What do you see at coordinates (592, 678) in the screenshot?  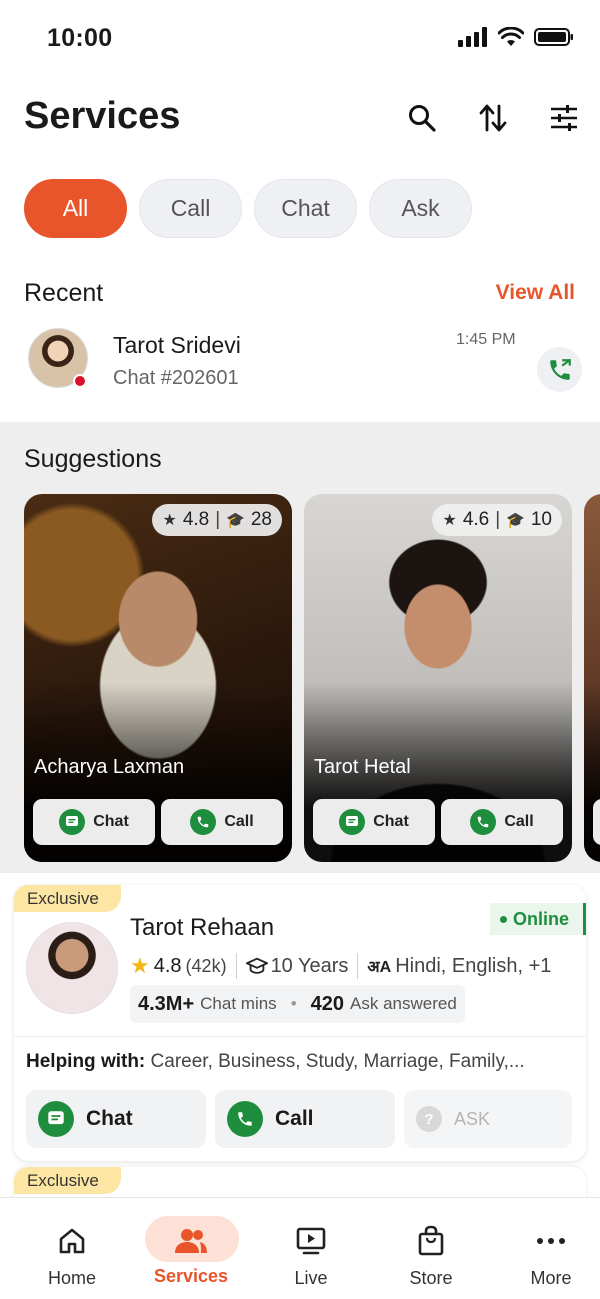 I see `suggestion-card-peek` at bounding box center [592, 678].